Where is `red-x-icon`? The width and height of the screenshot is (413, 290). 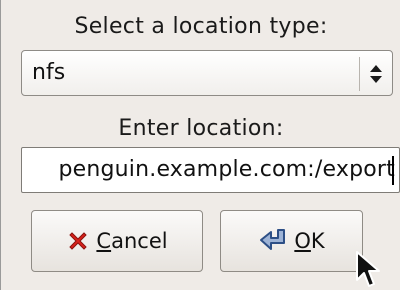
red-x-icon is located at coordinates (78, 241).